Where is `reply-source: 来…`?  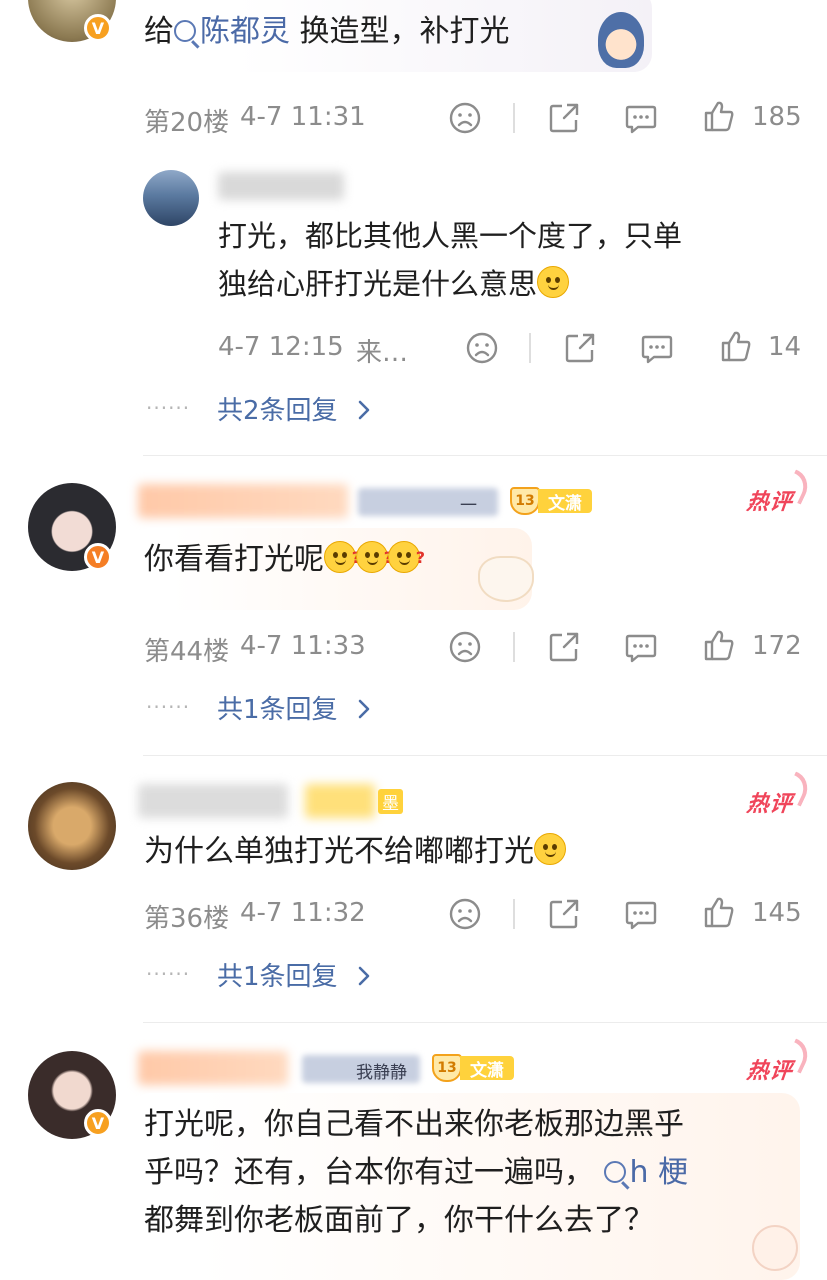 reply-source: 来… is located at coordinates (382, 353).